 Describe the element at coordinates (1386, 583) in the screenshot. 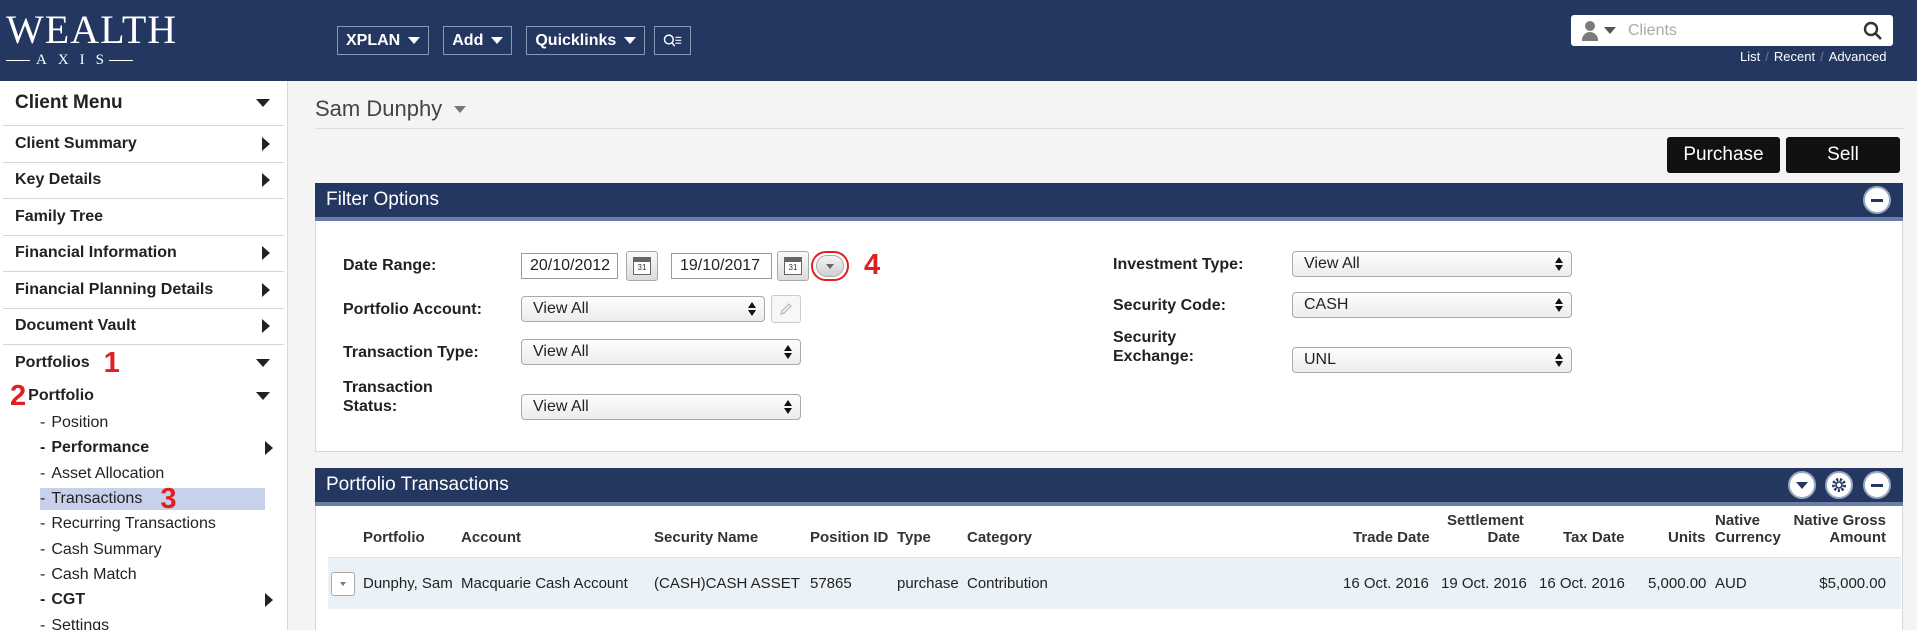

I see `cell-trade-date: 16 Oct. 2016` at that location.